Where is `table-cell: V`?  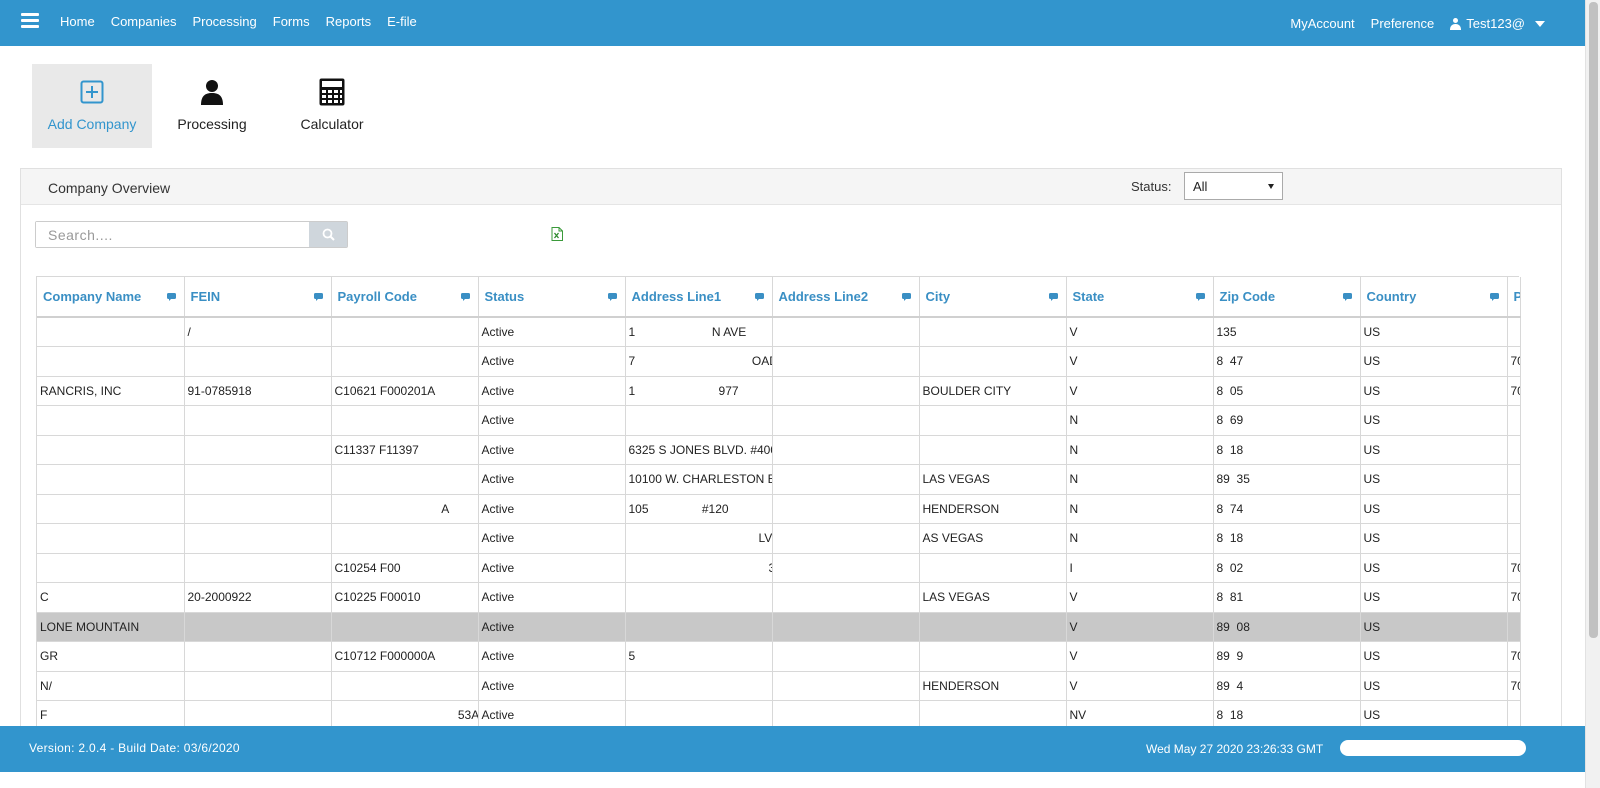 table-cell: V is located at coordinates (1140, 597).